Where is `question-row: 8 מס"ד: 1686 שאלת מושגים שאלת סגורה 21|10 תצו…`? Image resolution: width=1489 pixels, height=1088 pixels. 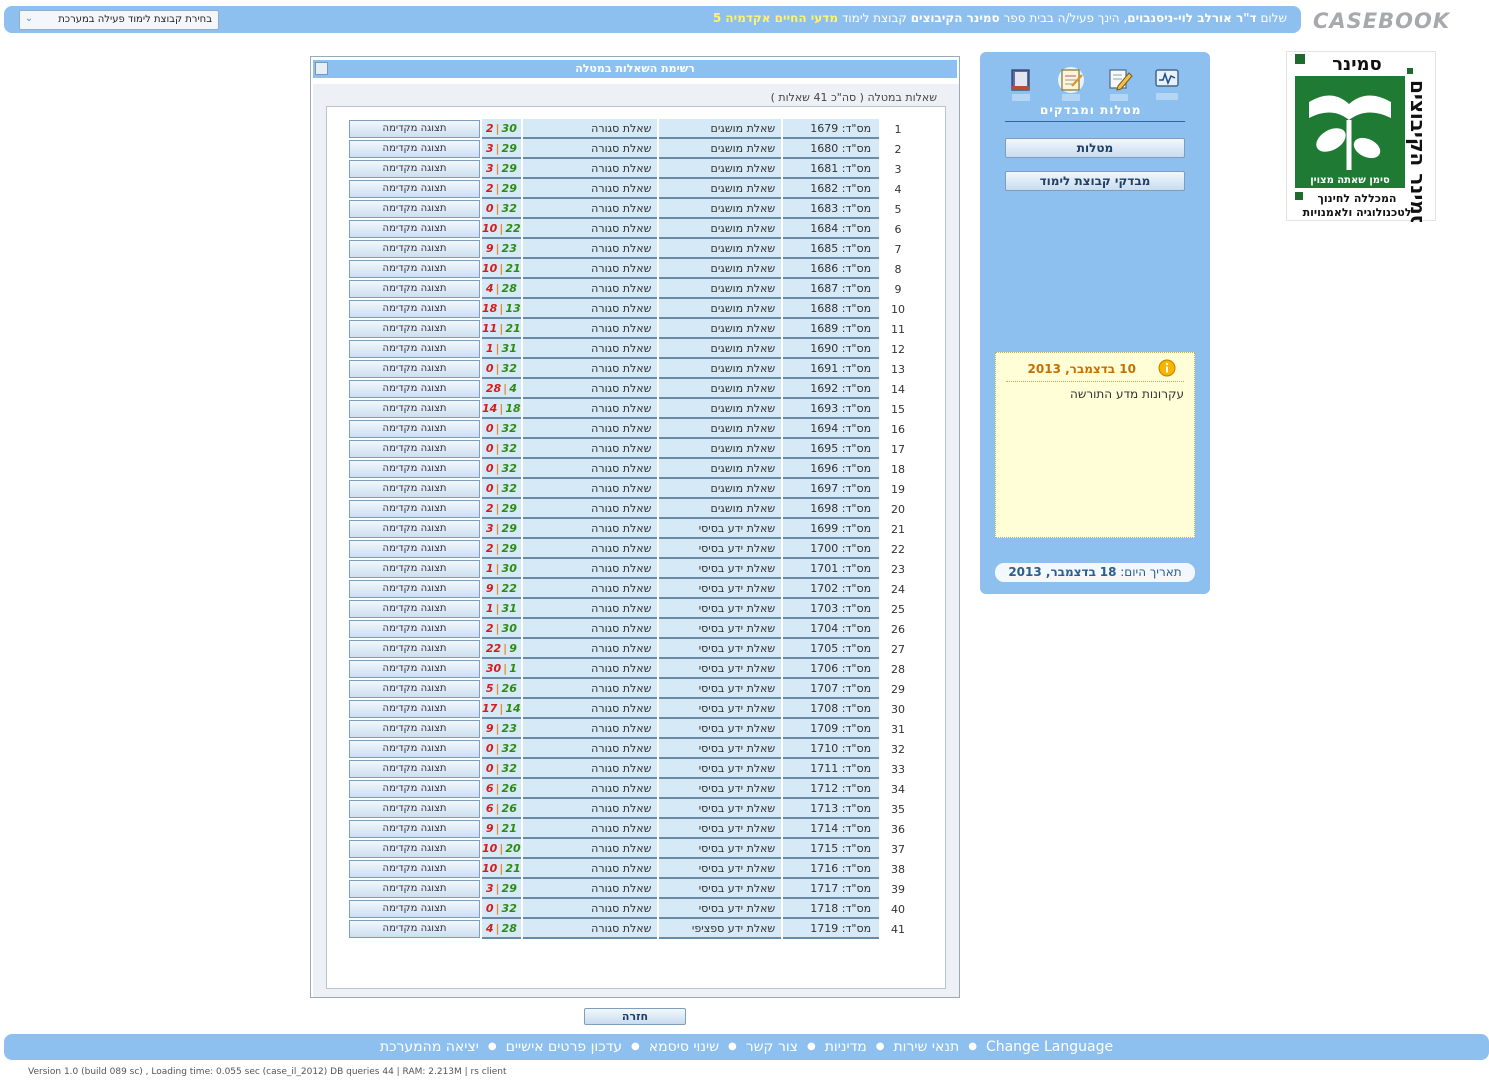
question-row: 8 מס"ד: 1686 שאלת מושגים שאלת סגורה 21|10 תצו… is located at coordinates (632, 269).